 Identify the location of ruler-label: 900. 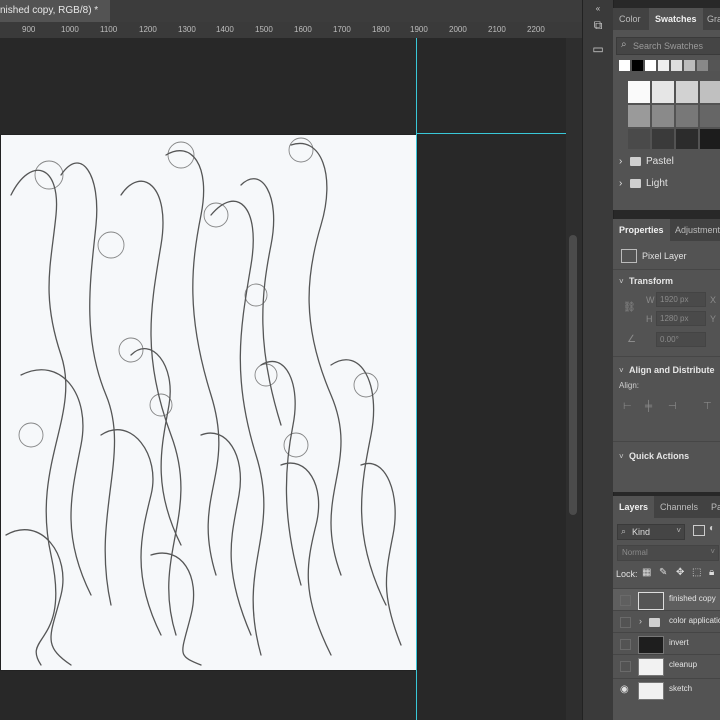
(29, 29).